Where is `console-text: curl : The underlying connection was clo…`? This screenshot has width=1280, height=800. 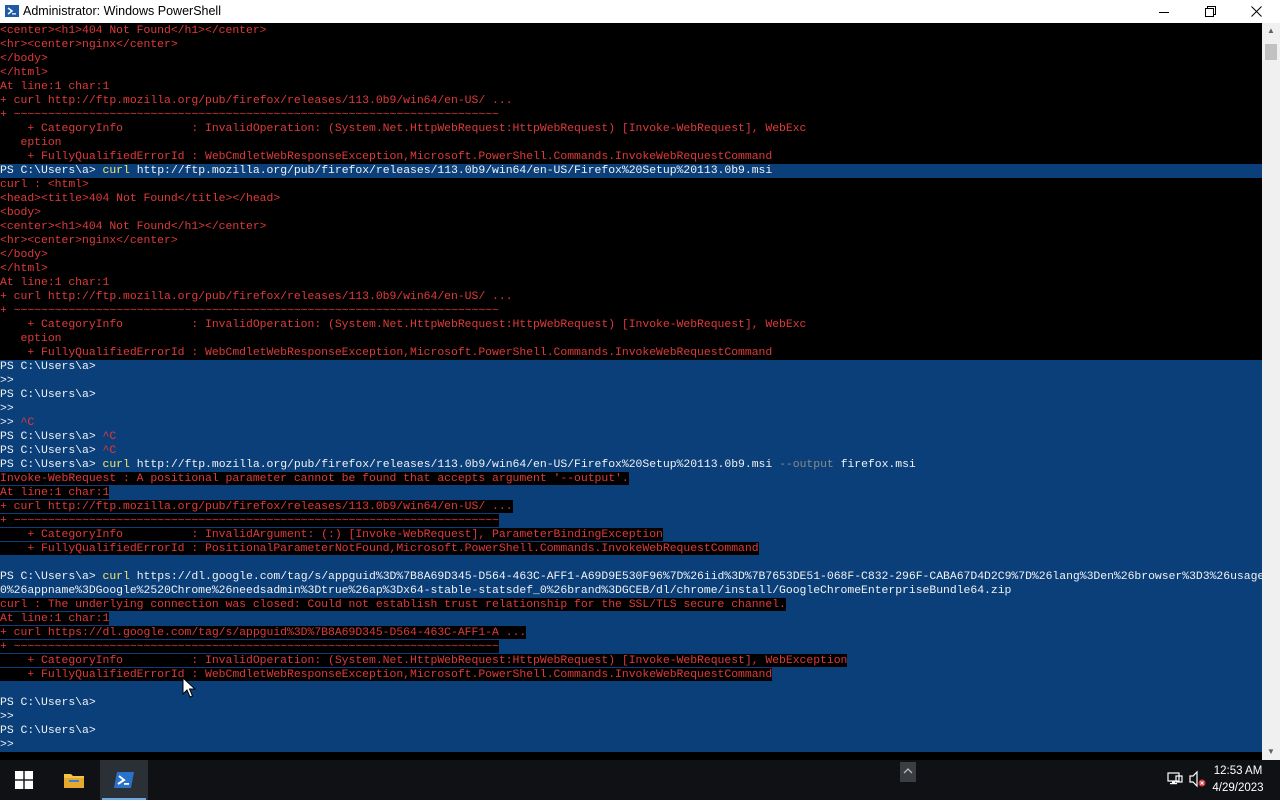 console-text: curl : The underlying connection was clo… is located at coordinates (393, 604).